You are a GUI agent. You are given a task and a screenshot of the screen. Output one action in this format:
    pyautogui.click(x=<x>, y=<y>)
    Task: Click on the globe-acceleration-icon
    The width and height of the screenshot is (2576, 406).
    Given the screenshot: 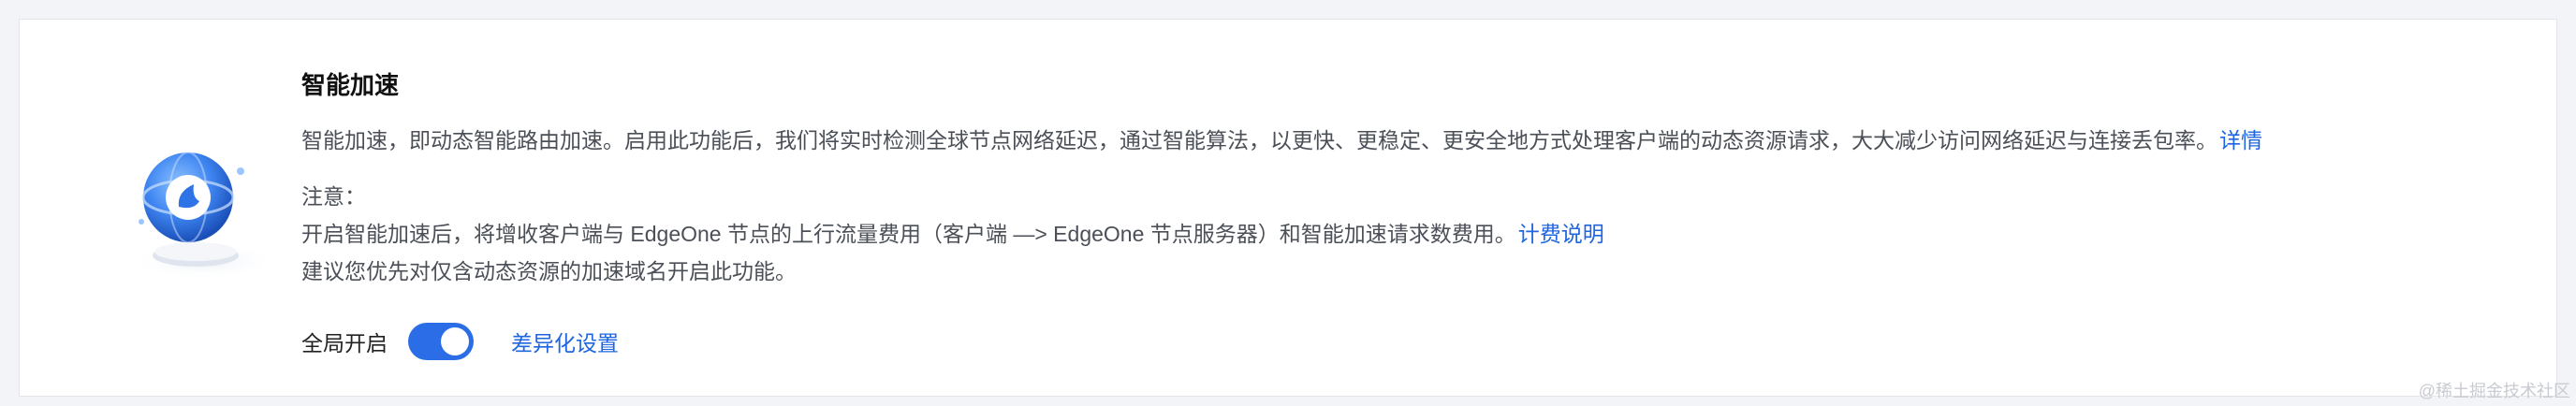 What is the action you would take?
    pyautogui.click(x=205, y=216)
    